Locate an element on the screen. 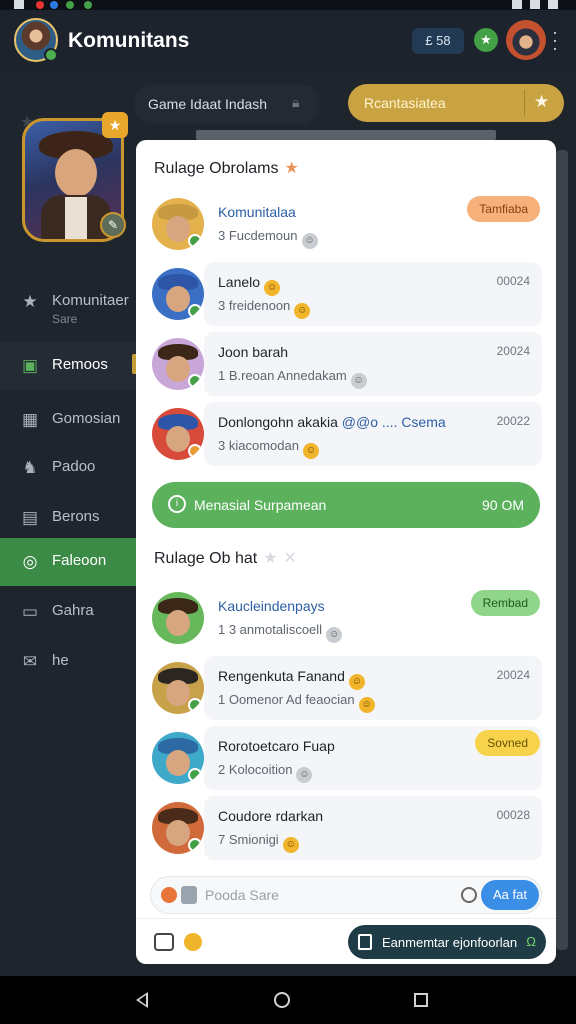  target-icon: ◎ is located at coordinates (30, 561).